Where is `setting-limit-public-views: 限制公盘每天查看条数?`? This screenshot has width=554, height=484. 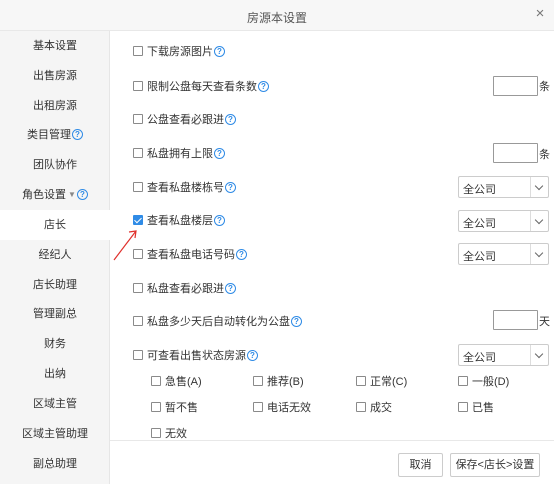
setting-limit-public-views: 限制公盘每天查看条数? is located at coordinates (201, 87).